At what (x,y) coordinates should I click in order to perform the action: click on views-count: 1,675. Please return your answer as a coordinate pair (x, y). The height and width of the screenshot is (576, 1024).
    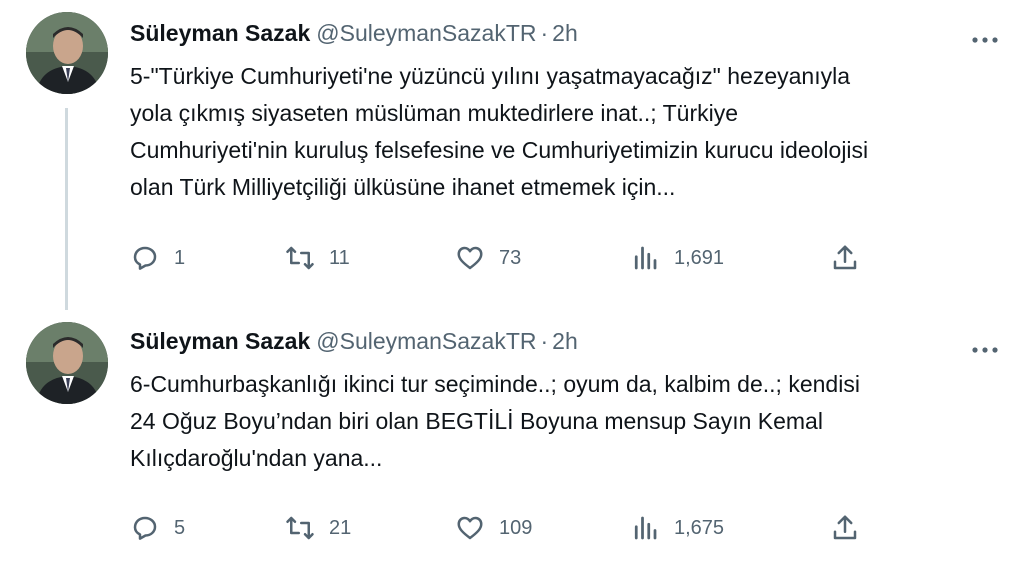
    Looking at the image, I should click on (699, 527).